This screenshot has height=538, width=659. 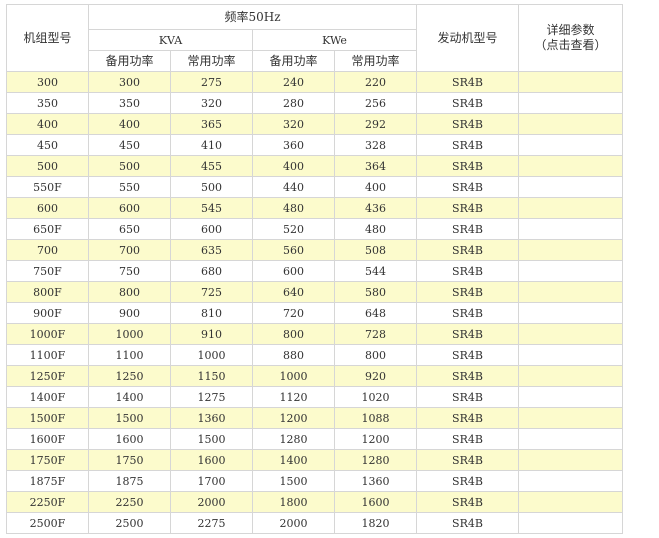 I want to click on cell-kwe-standby: 440, so click(x=293, y=187).